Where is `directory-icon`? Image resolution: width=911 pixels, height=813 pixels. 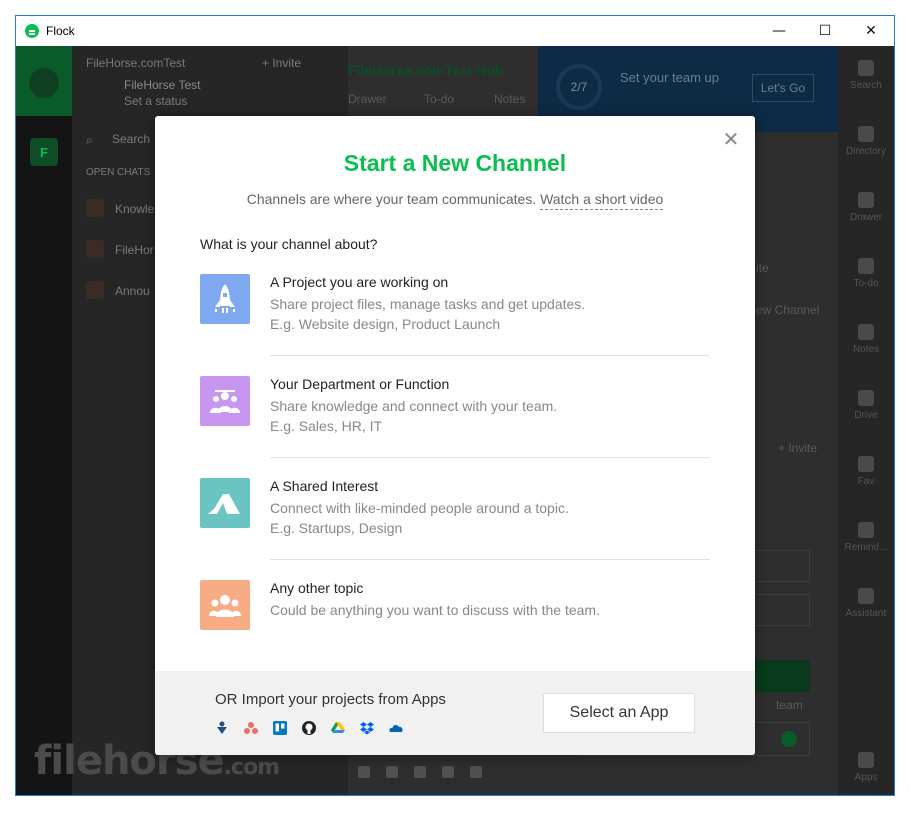
directory-icon is located at coordinates (866, 134).